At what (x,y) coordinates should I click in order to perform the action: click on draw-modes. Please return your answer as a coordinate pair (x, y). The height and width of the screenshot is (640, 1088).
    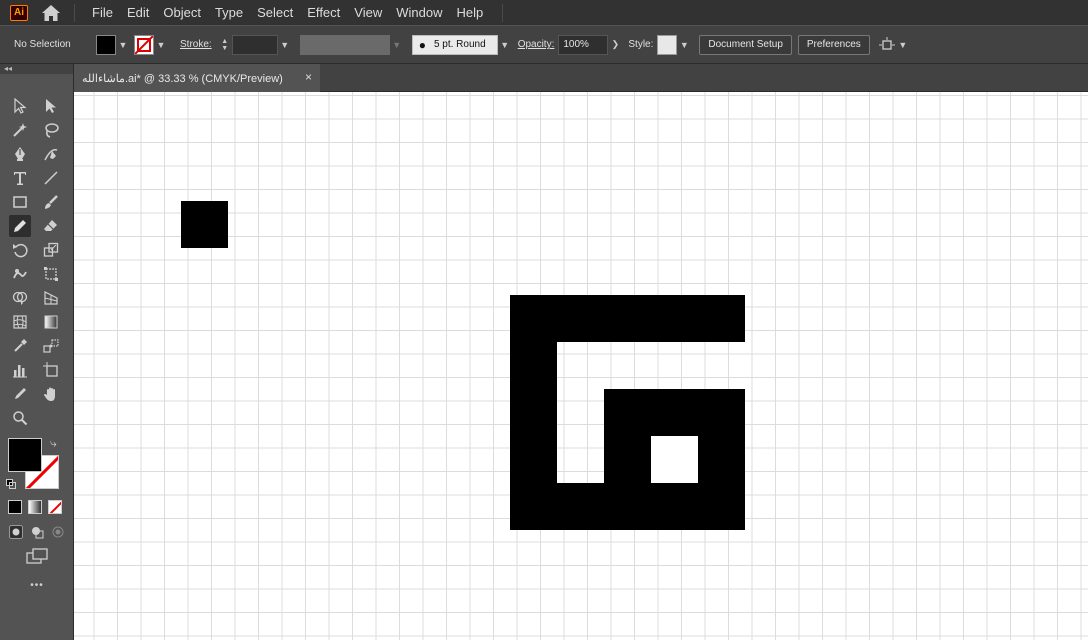
    Looking at the image, I should click on (37, 532).